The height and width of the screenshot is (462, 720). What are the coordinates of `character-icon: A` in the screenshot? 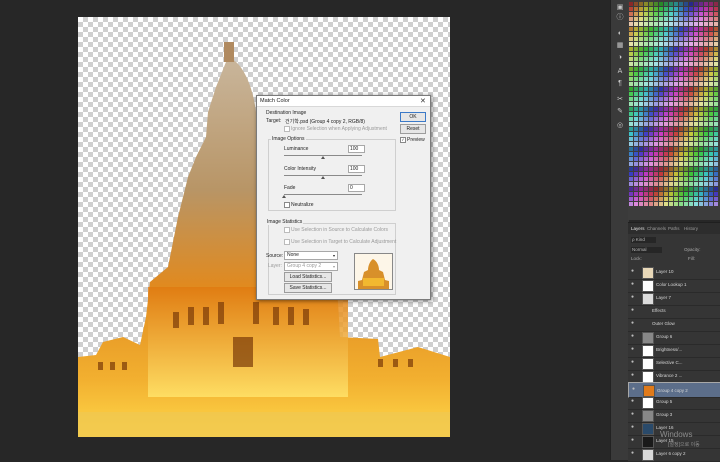 It's located at (620, 71).